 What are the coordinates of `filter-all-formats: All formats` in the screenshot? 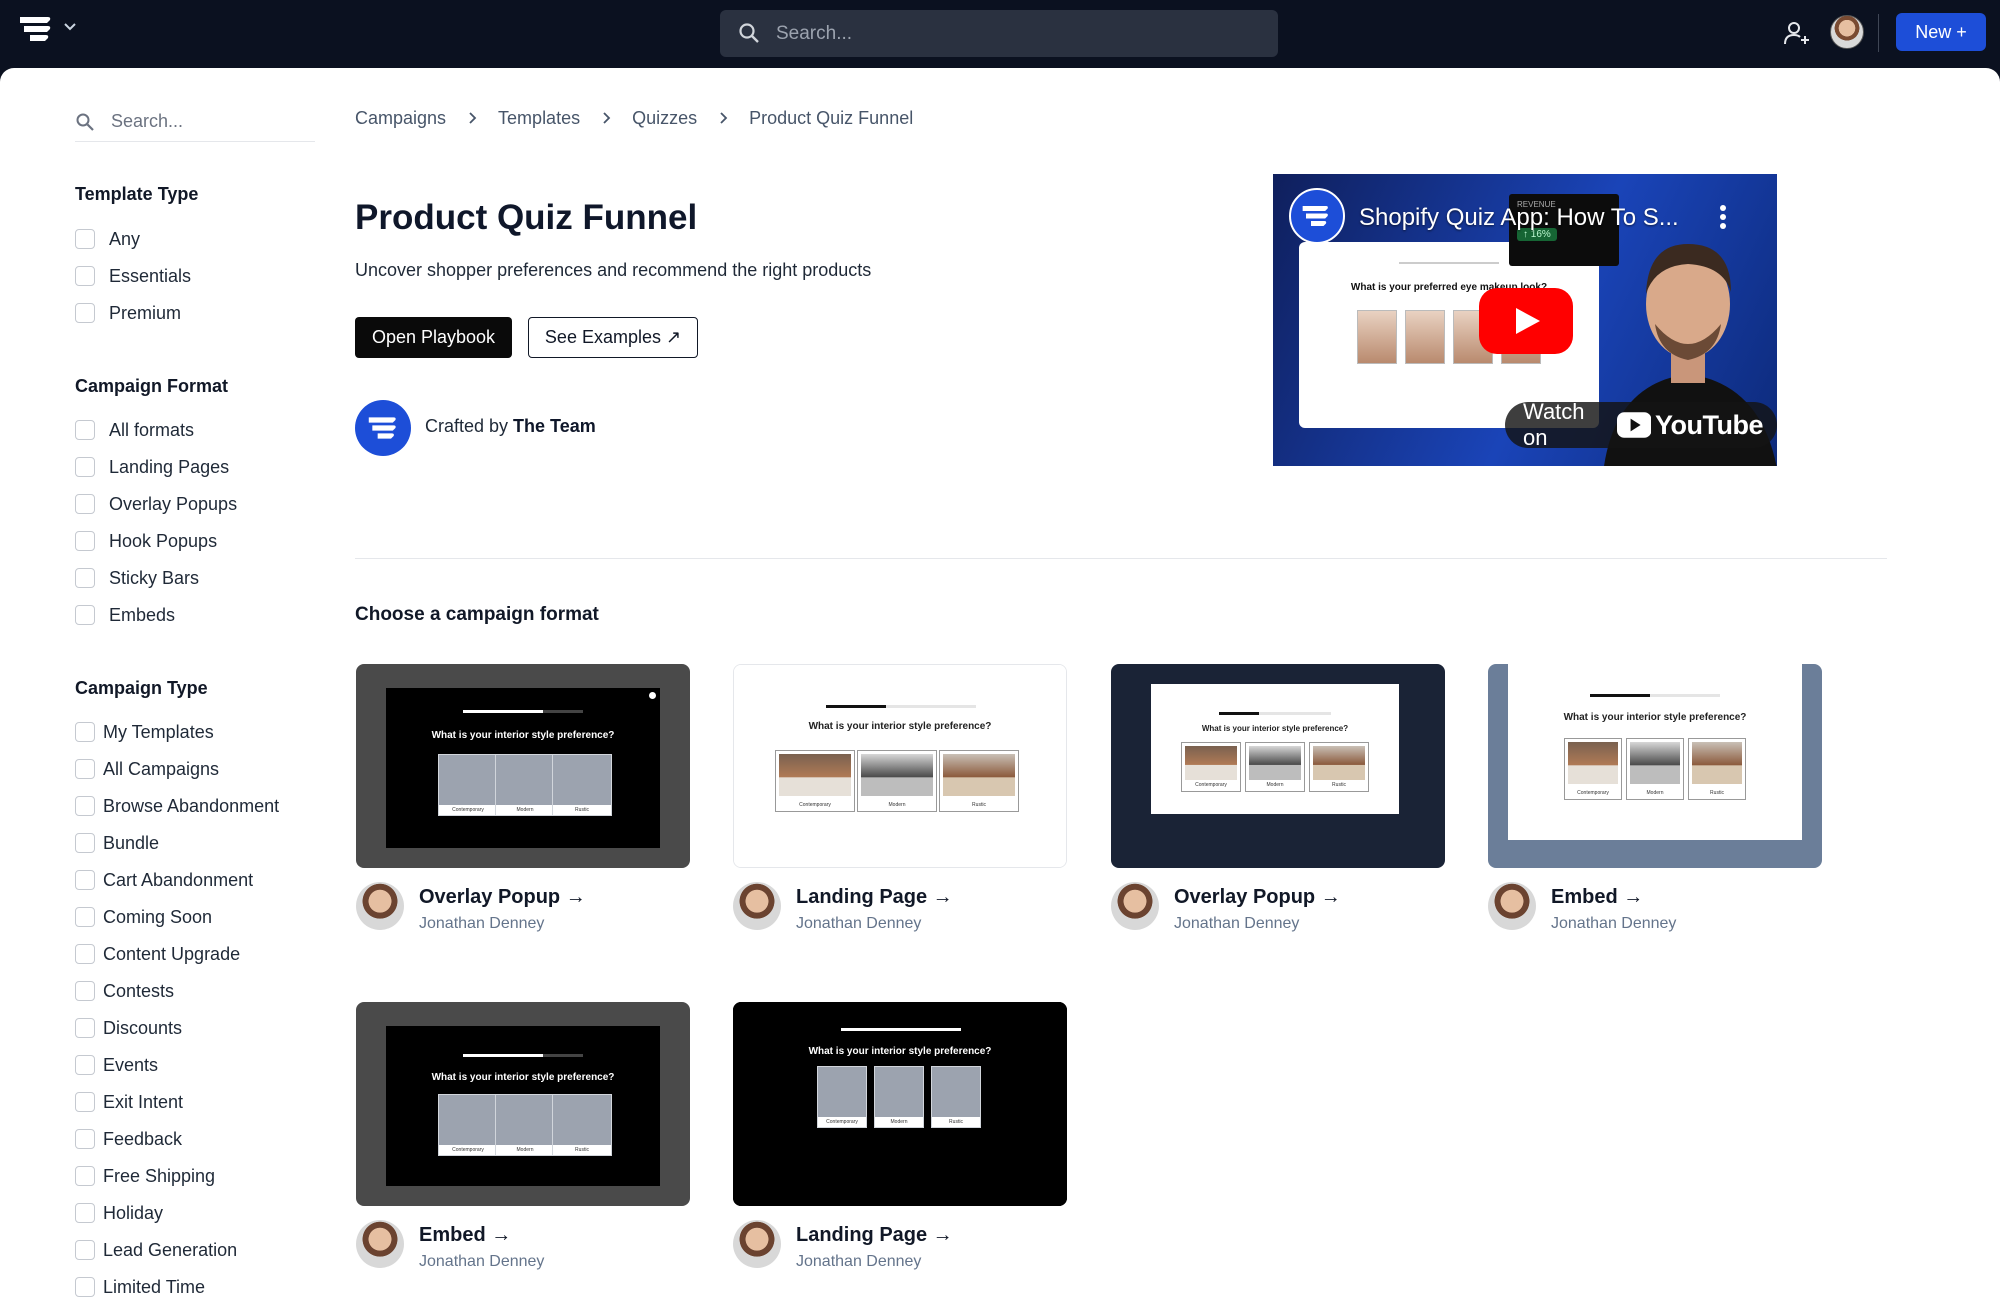 It's located at (134, 430).